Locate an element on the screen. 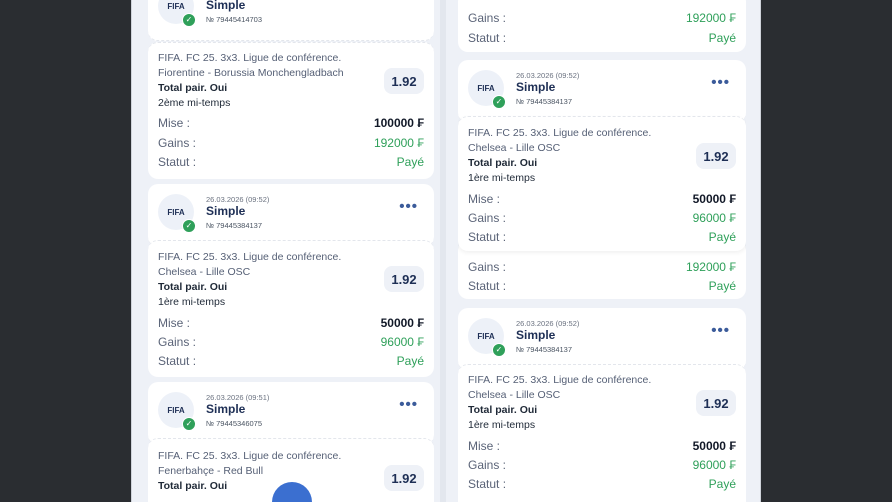  stake-value: 100000 ₣ is located at coordinates (398, 123).